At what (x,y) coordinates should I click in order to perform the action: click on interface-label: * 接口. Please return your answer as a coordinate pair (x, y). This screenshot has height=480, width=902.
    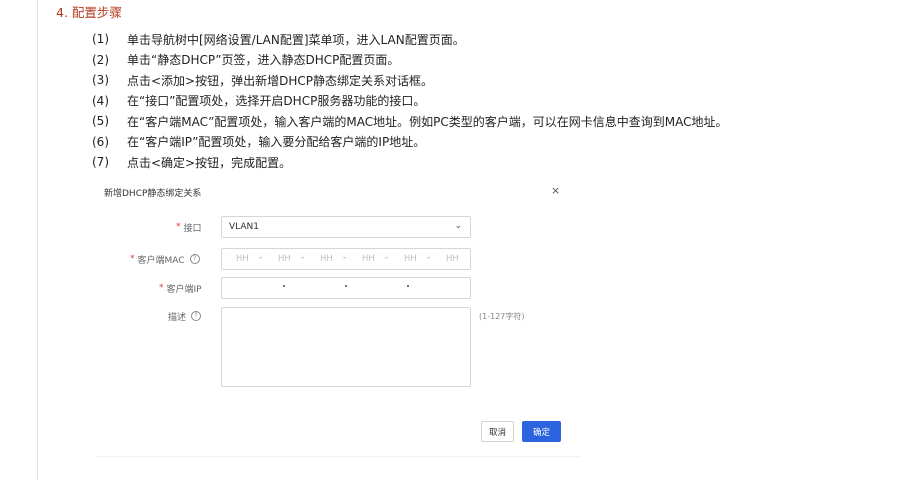
    Looking at the image, I should click on (189, 227).